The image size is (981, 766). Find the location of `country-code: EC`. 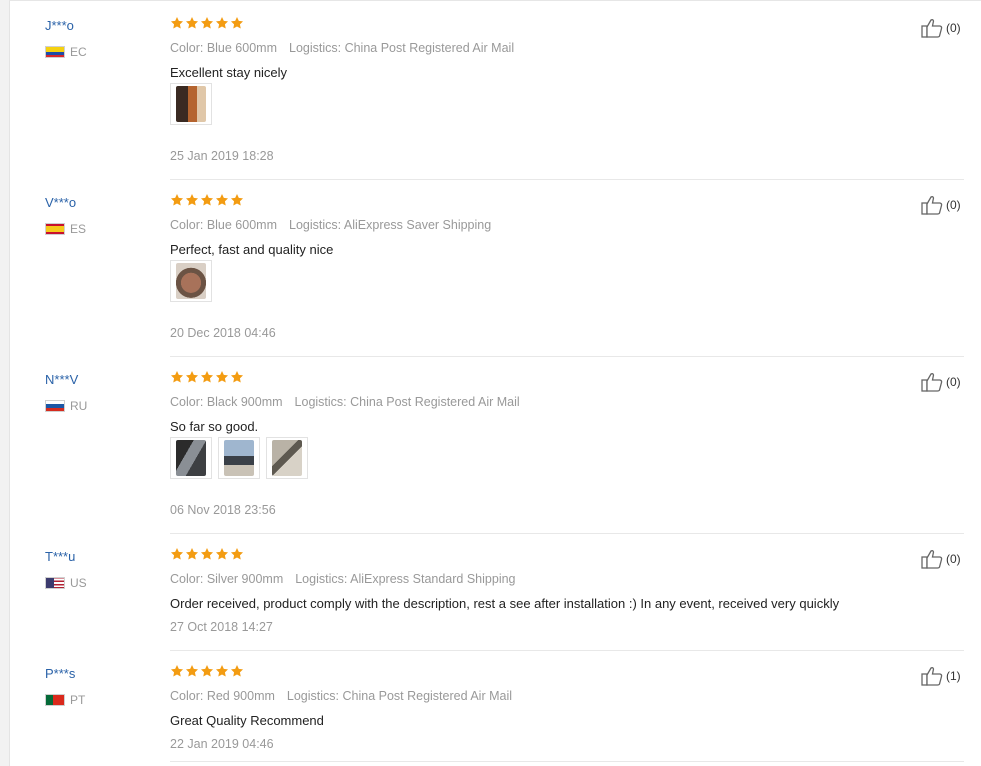

country-code: EC is located at coordinates (78, 52).